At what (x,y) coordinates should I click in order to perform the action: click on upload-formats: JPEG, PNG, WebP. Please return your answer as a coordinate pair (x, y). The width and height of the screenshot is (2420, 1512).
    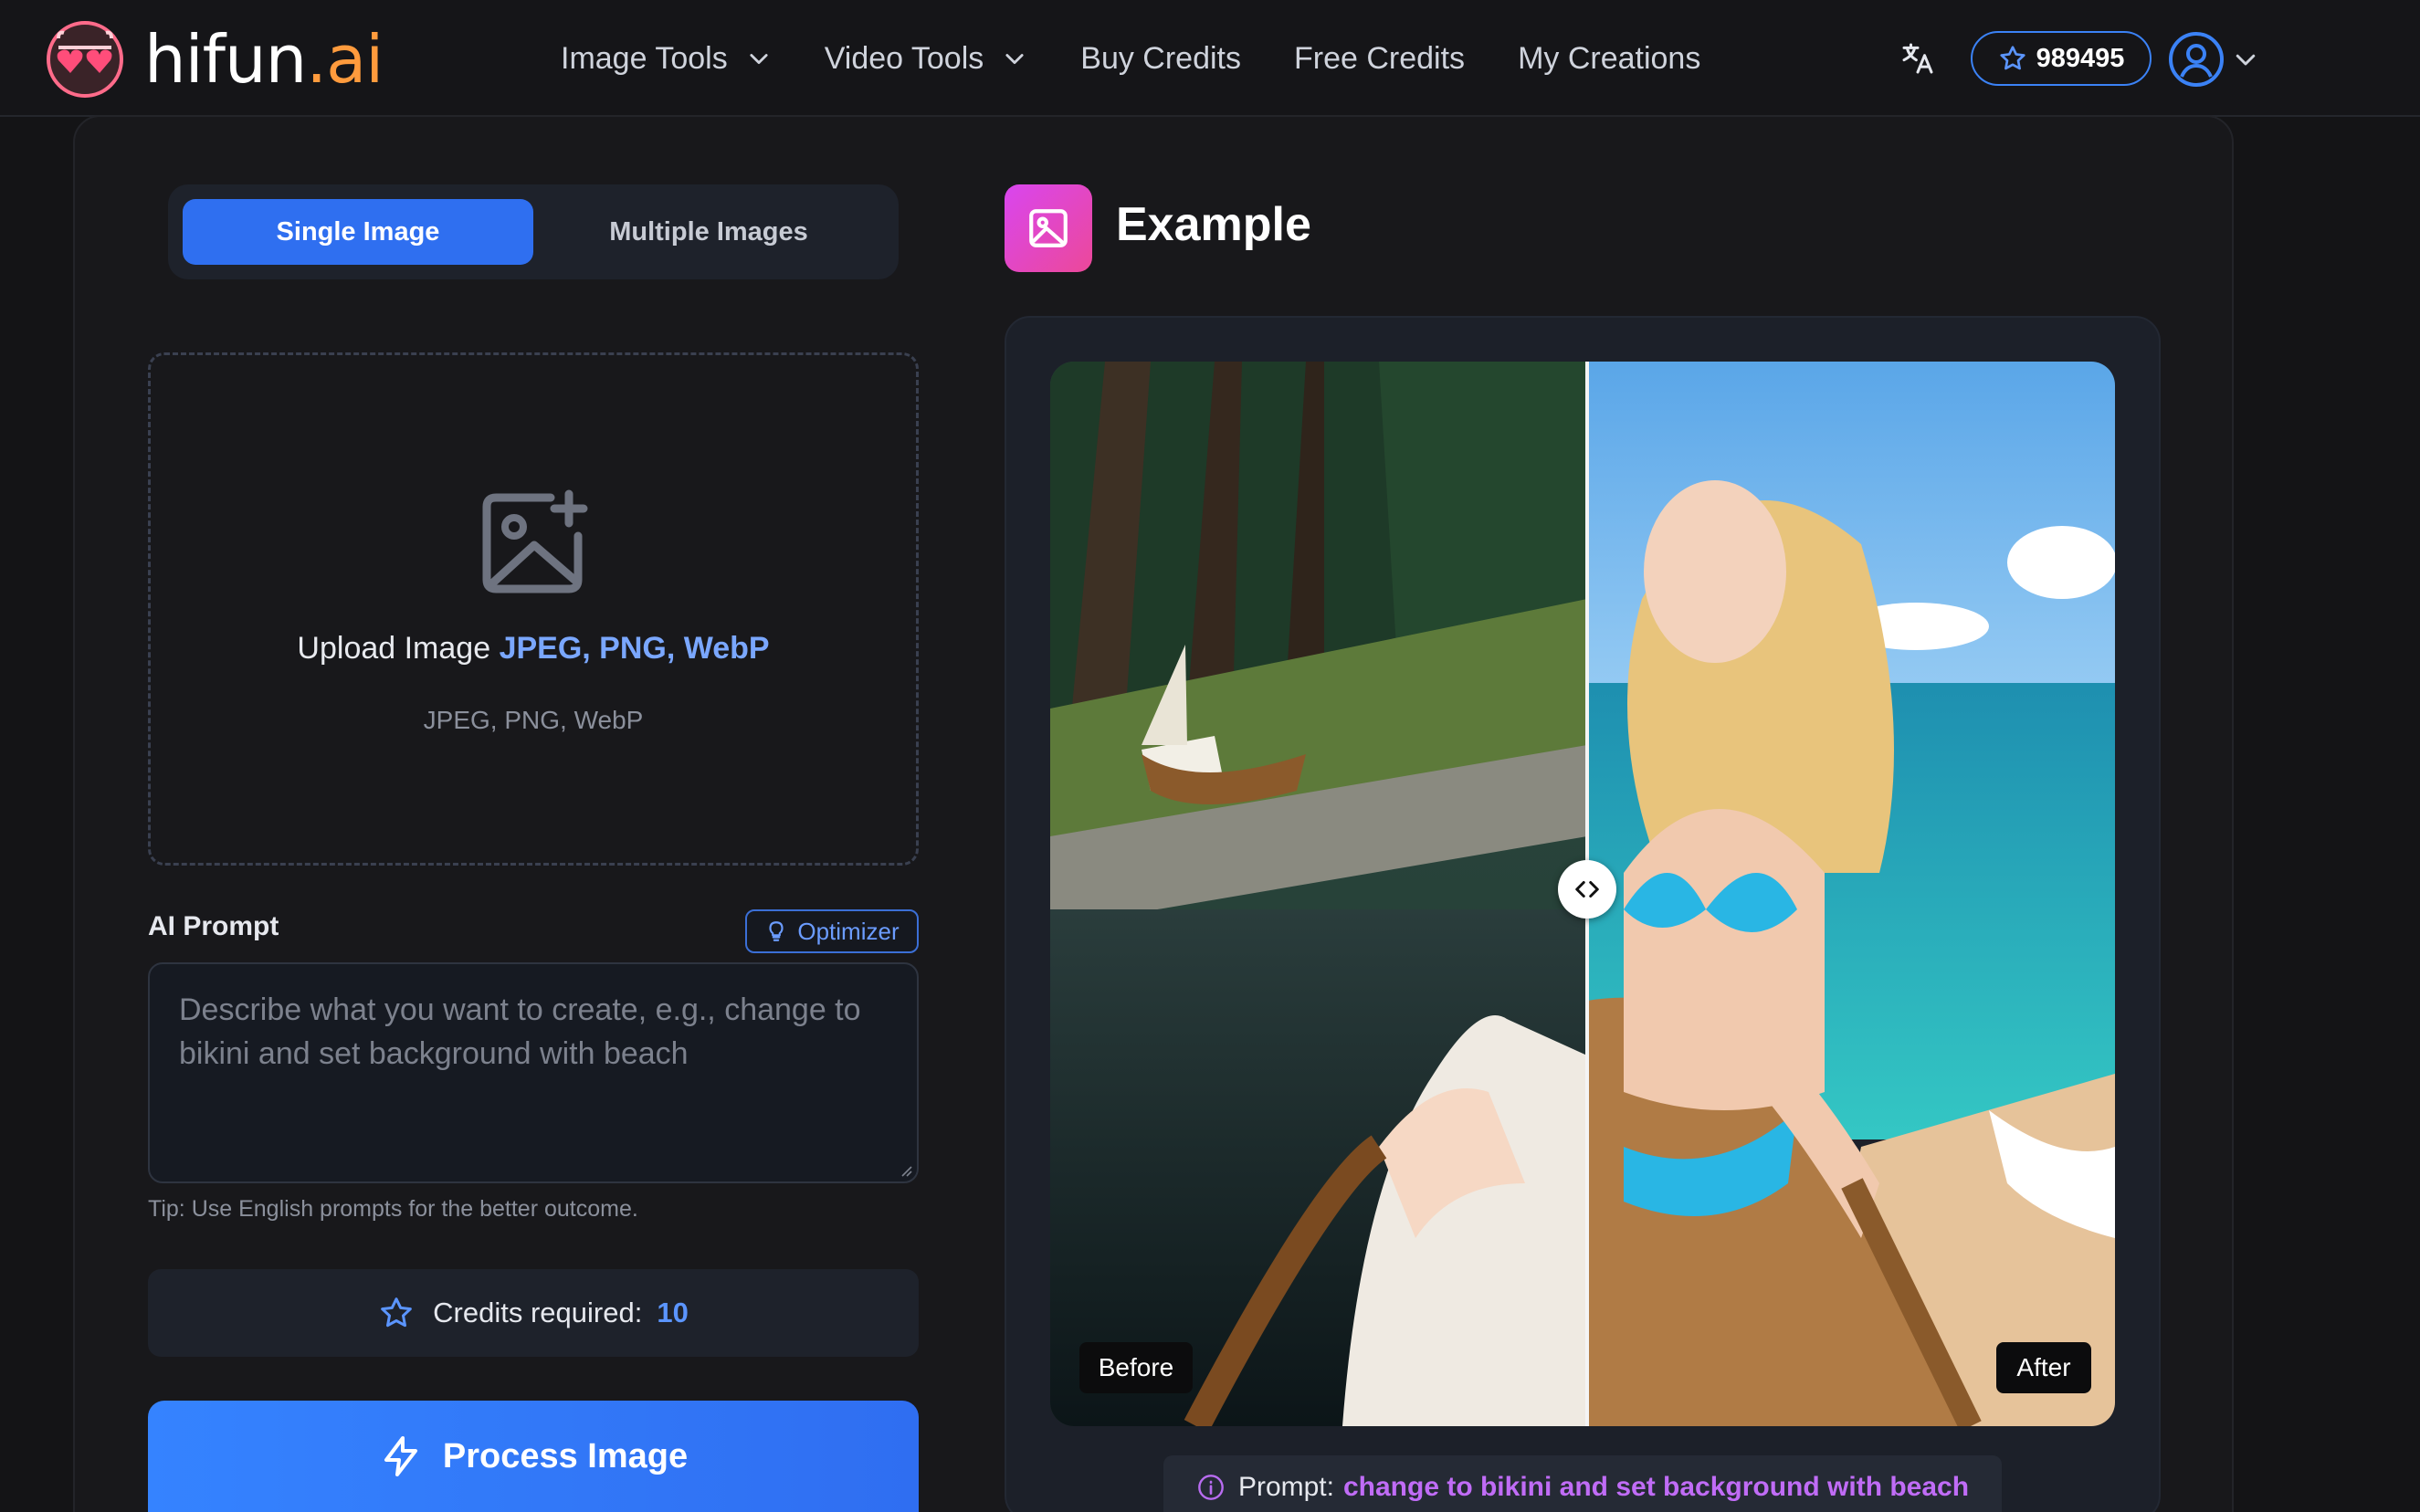
    Looking at the image, I should click on (634, 648).